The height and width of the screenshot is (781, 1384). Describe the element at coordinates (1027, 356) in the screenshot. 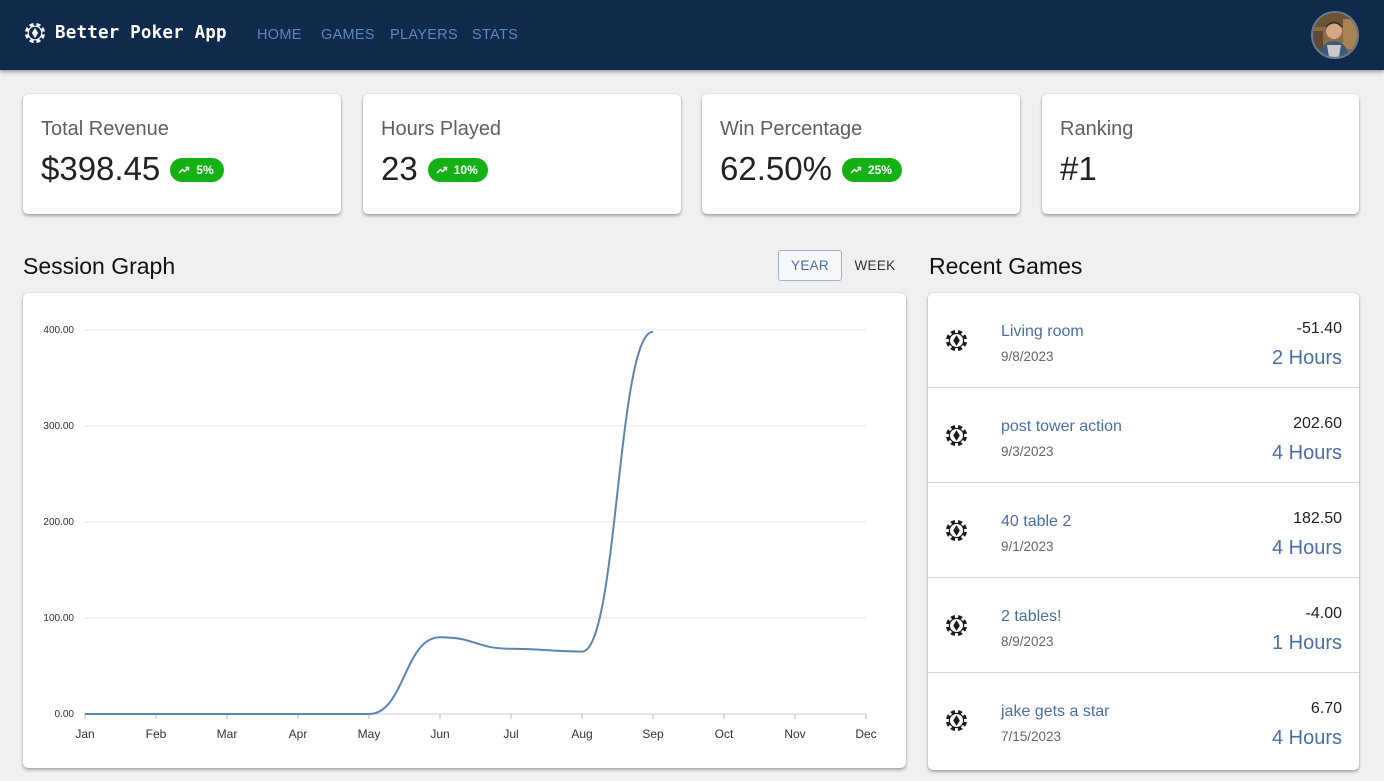

I see `game-date: 9/8/2023` at that location.